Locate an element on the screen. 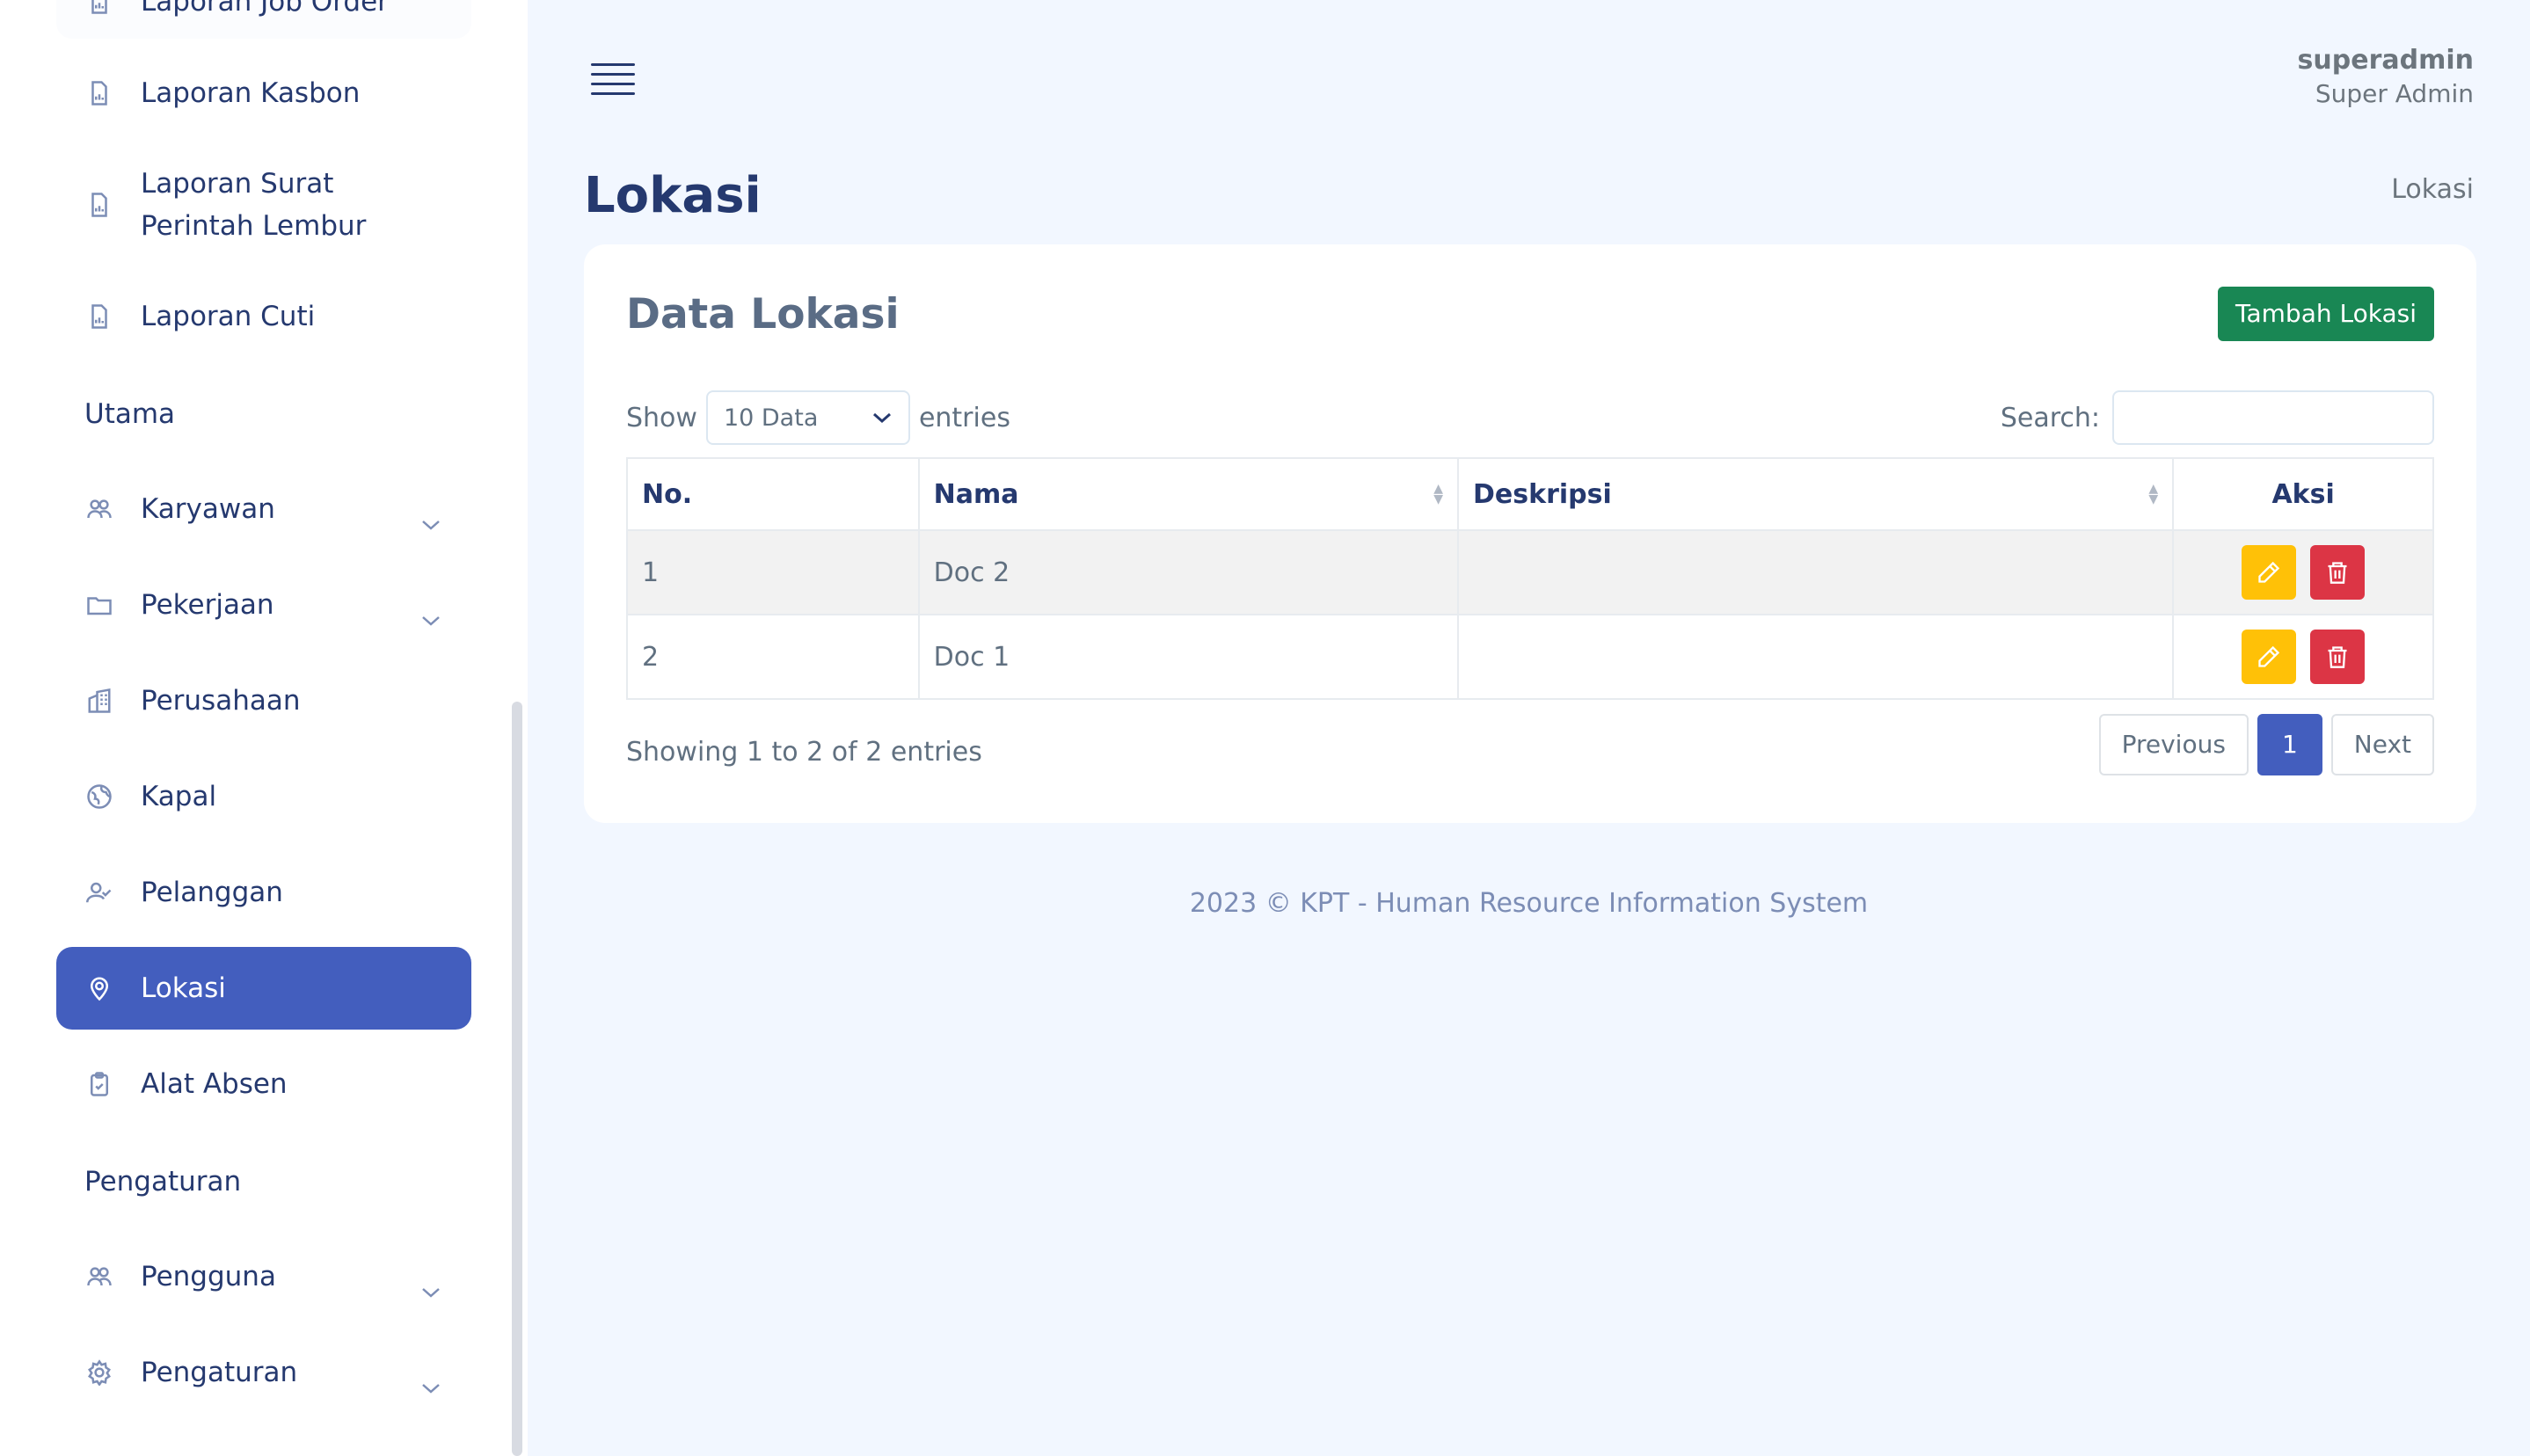  sidebar-item-laporan-surat-perintah-lembur: Laporan Surat Perintah Lembur is located at coordinates (263, 205).